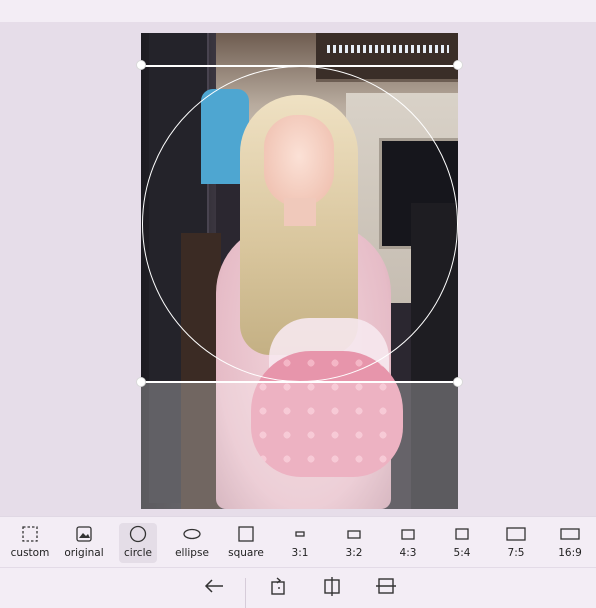 The height and width of the screenshot is (608, 596). I want to click on tool-label: 3:2, so click(354, 553).